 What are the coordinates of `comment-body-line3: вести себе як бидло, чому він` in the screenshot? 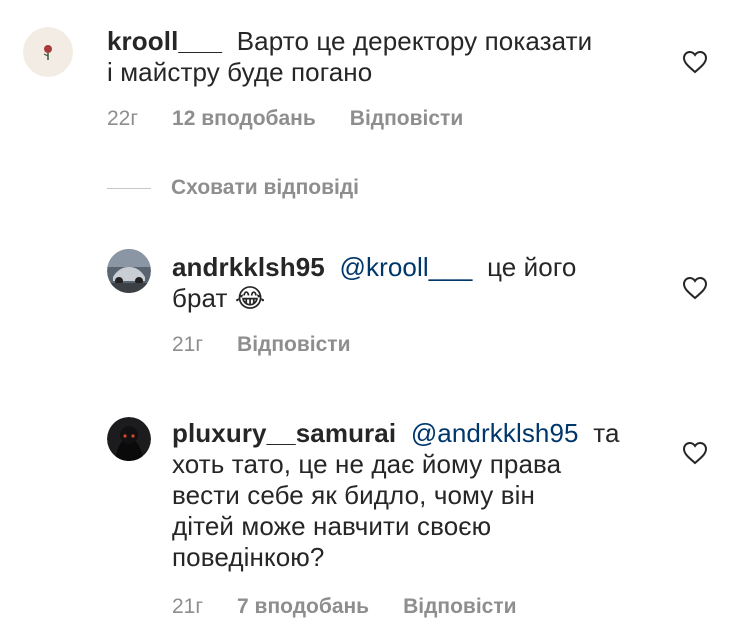 It's located at (353, 495).